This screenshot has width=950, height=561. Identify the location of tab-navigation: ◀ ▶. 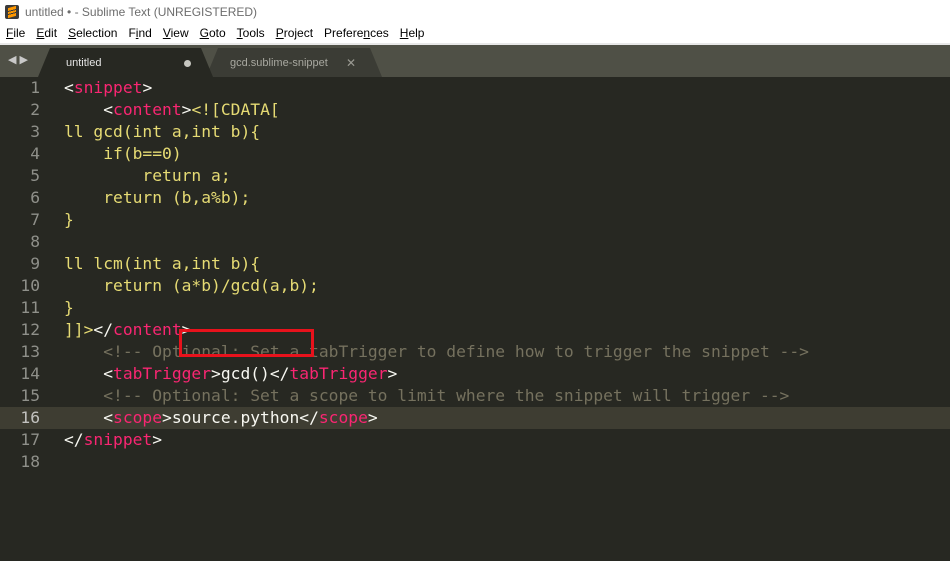
(18, 59).